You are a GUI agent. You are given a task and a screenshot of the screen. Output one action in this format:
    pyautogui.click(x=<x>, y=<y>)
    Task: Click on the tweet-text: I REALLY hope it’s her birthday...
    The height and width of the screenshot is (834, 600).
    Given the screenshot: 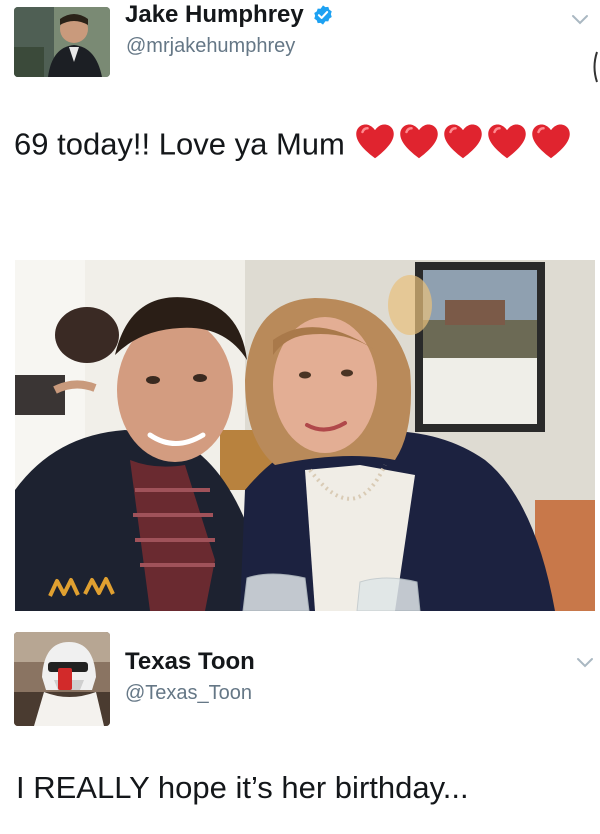 What is the action you would take?
    pyautogui.click(x=242, y=787)
    